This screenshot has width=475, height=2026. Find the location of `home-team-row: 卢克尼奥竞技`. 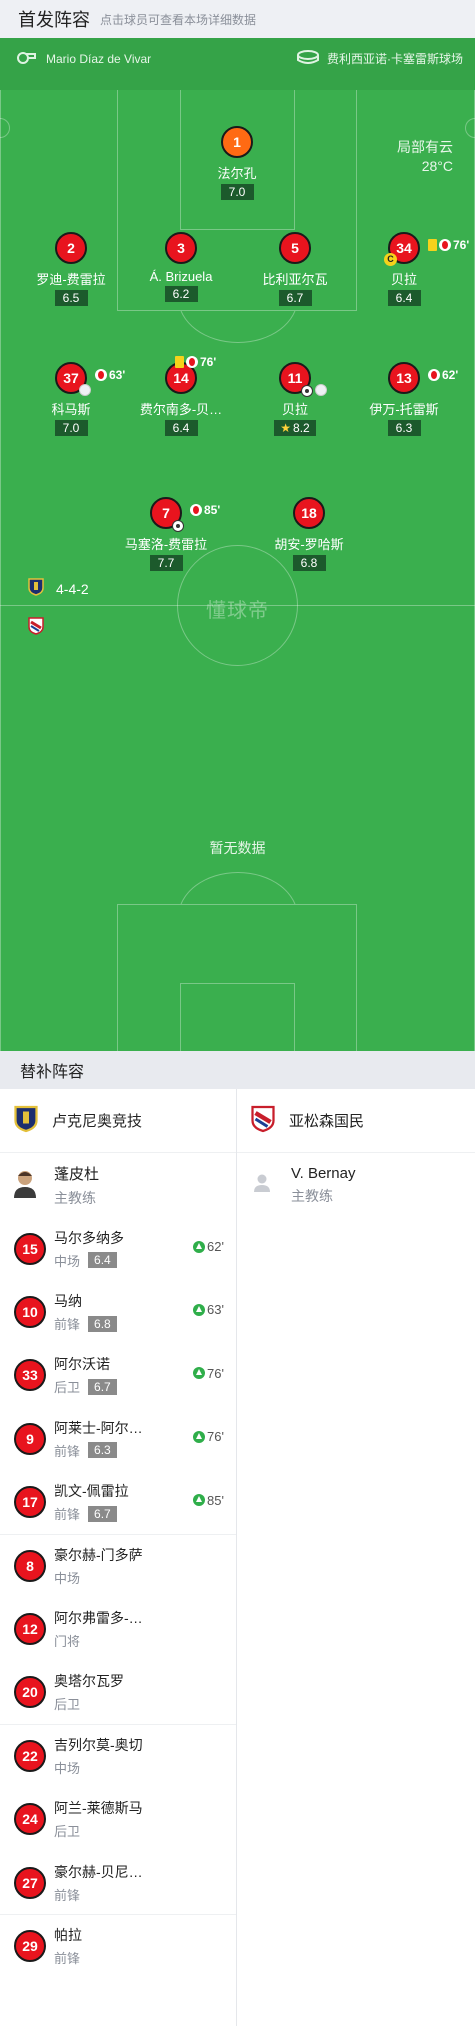

home-team-row: 卢克尼奥竞技 is located at coordinates (118, 1121).